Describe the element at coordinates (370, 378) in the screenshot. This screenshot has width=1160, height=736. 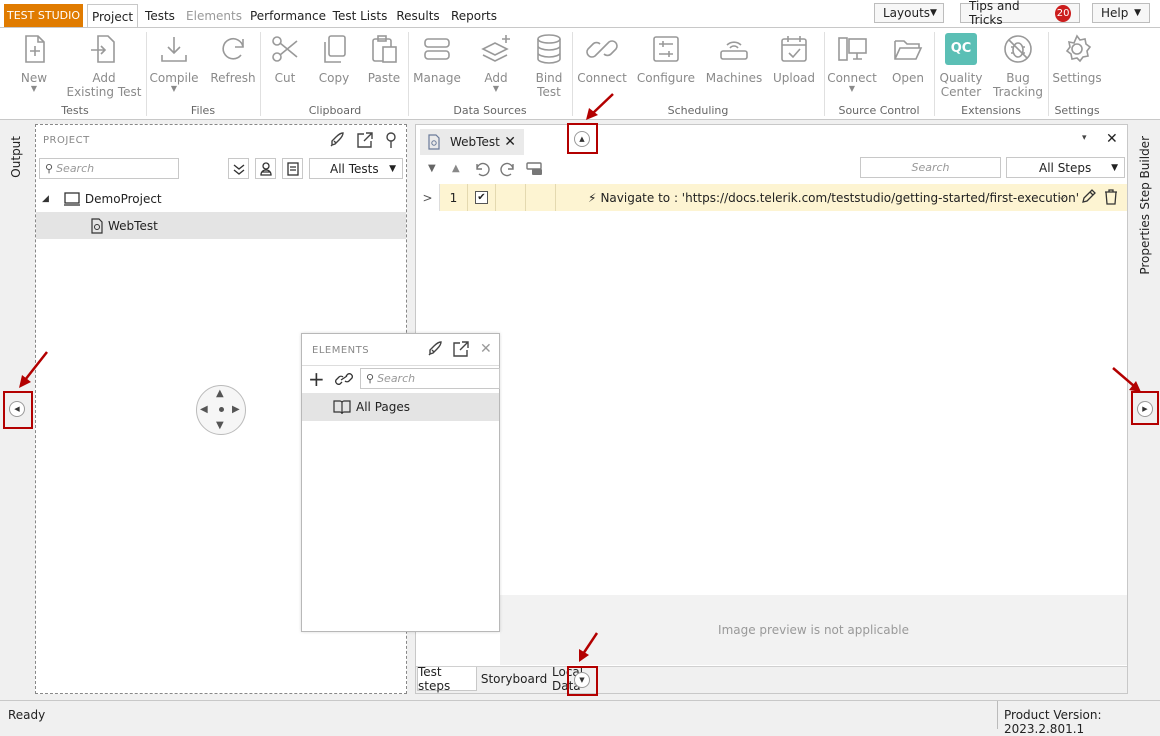
I see `search-icon: ⚲` at that location.